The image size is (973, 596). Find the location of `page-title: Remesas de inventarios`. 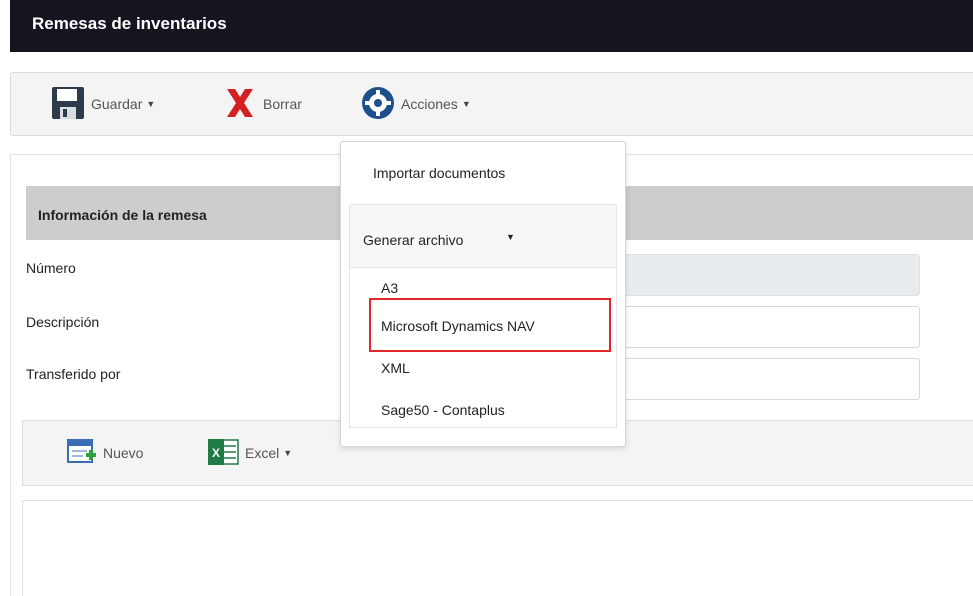

page-title: Remesas de inventarios is located at coordinates (491, 26).